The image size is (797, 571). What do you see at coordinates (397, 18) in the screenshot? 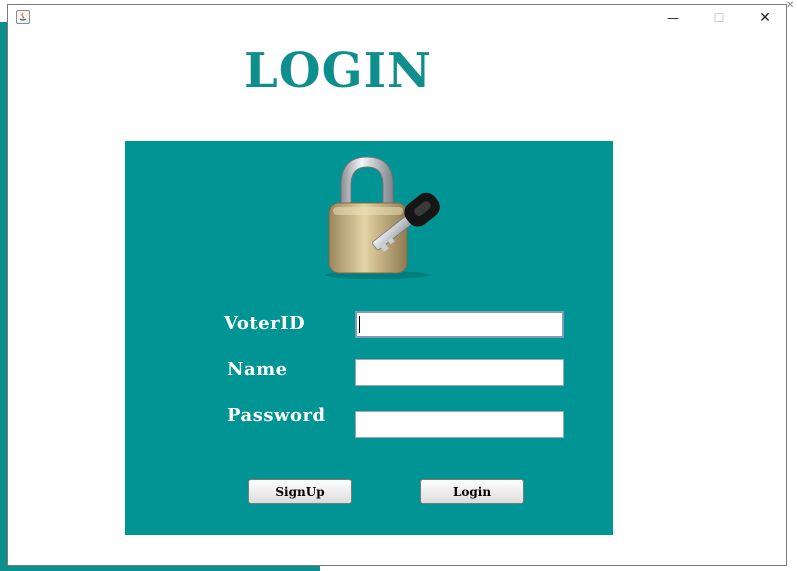
I see `title-bar: — ☐ ✕` at bounding box center [397, 18].